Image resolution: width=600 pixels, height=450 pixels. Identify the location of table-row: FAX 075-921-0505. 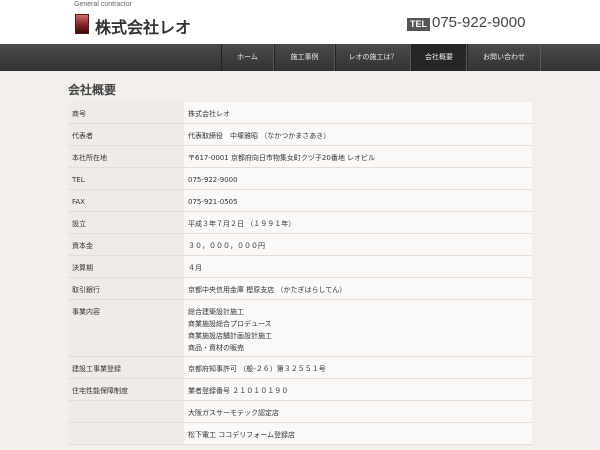
(300, 200).